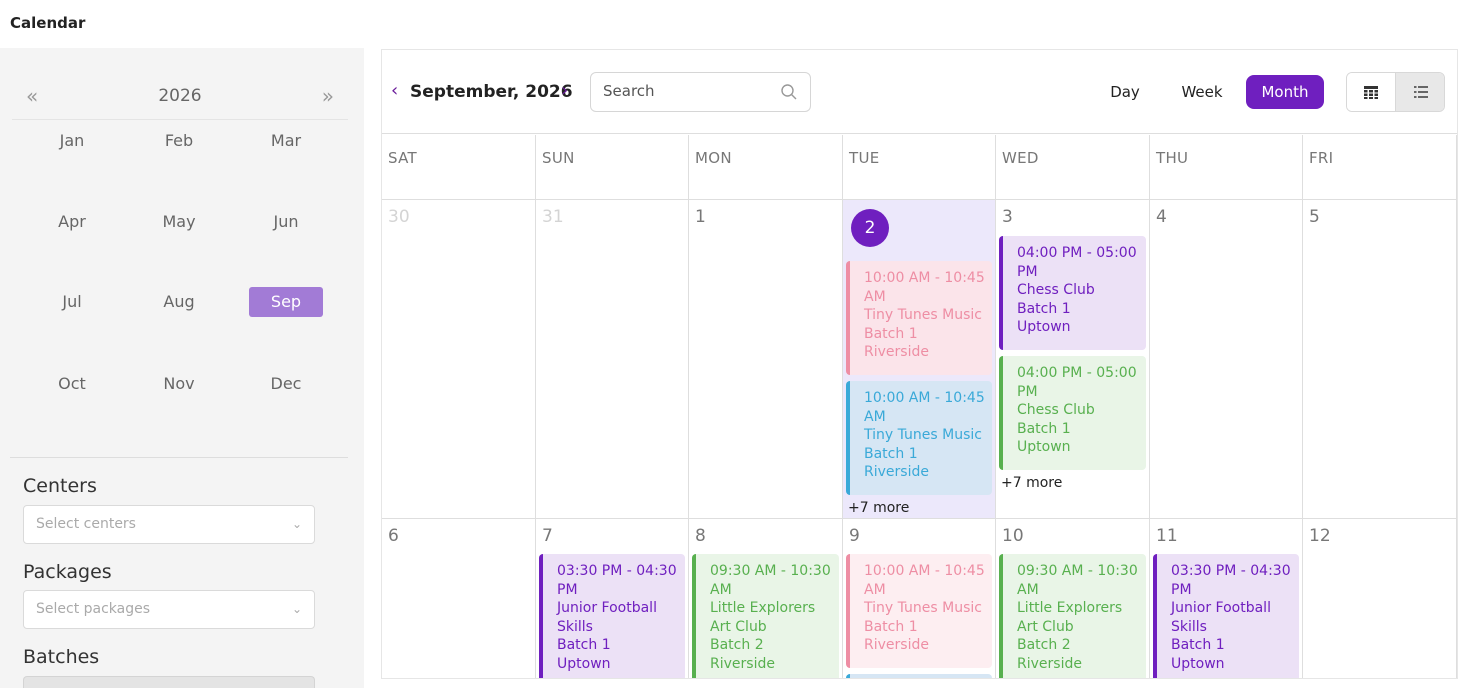  Describe the element at coordinates (72, 222) in the screenshot. I see `month-apr: Apr` at that location.